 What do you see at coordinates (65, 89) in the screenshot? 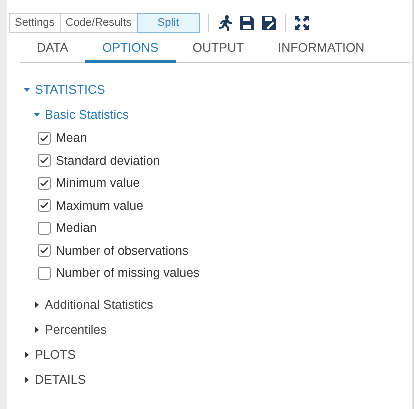
I see `section-header: STATISTICS` at bounding box center [65, 89].